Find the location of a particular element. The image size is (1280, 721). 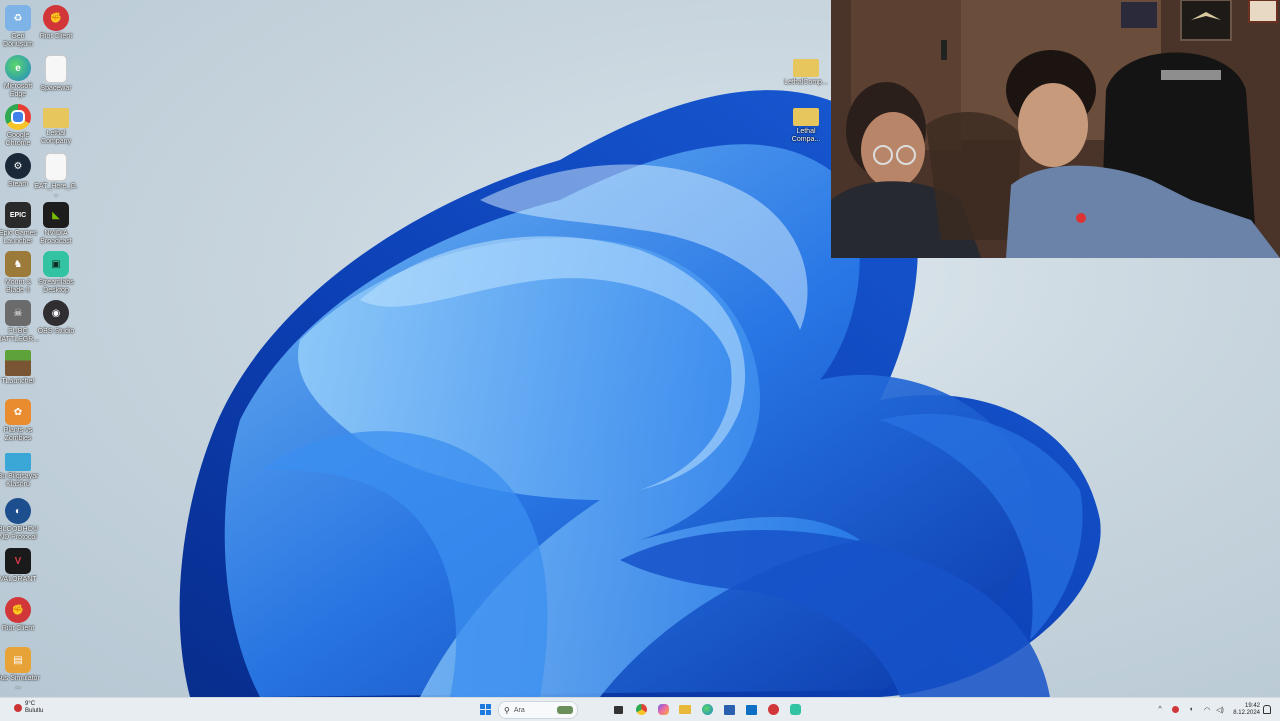

desktop-icon-riot-client: ✊ Riot Client is located at coordinates (56, 23).